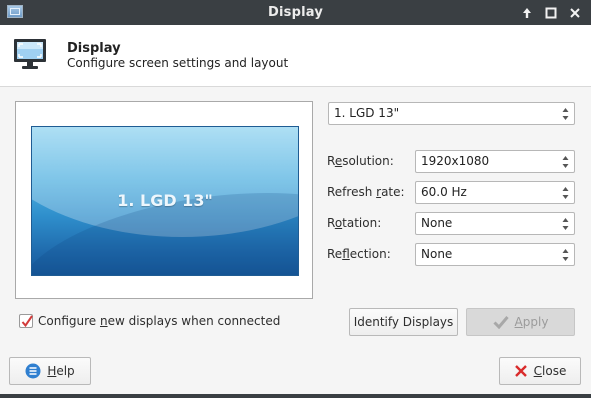  I want to click on rotation-select: None, so click(495, 223).